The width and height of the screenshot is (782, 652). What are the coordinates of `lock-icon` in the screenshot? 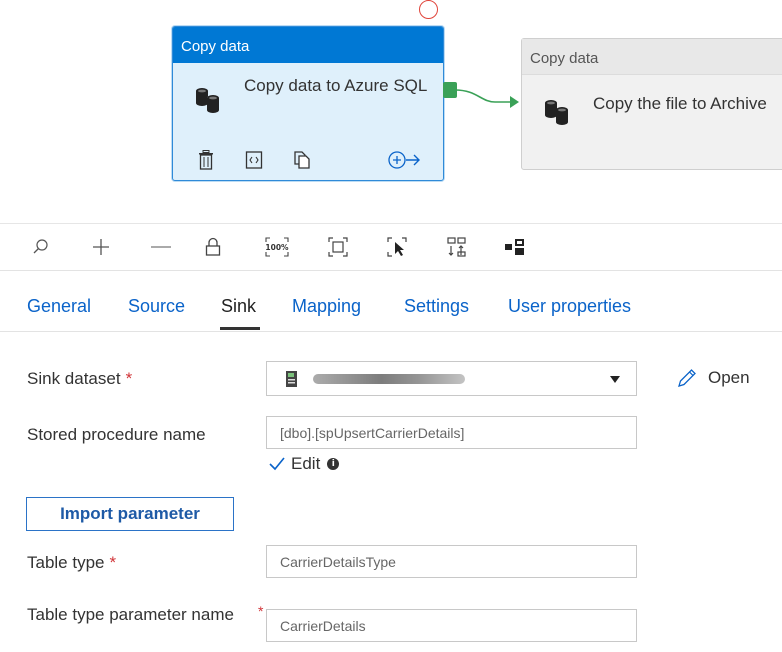 It's located at (213, 247).